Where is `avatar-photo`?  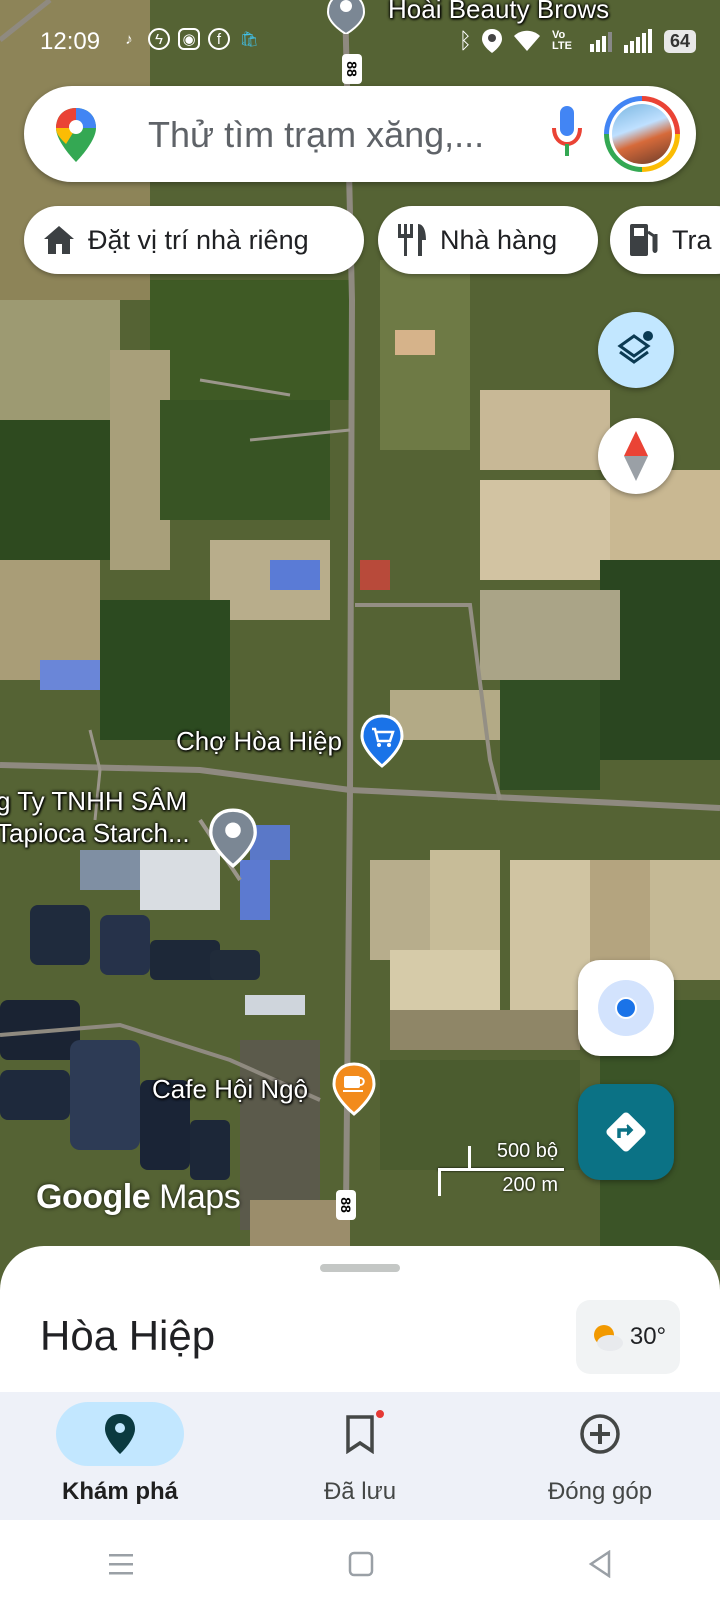 avatar-photo is located at coordinates (642, 134).